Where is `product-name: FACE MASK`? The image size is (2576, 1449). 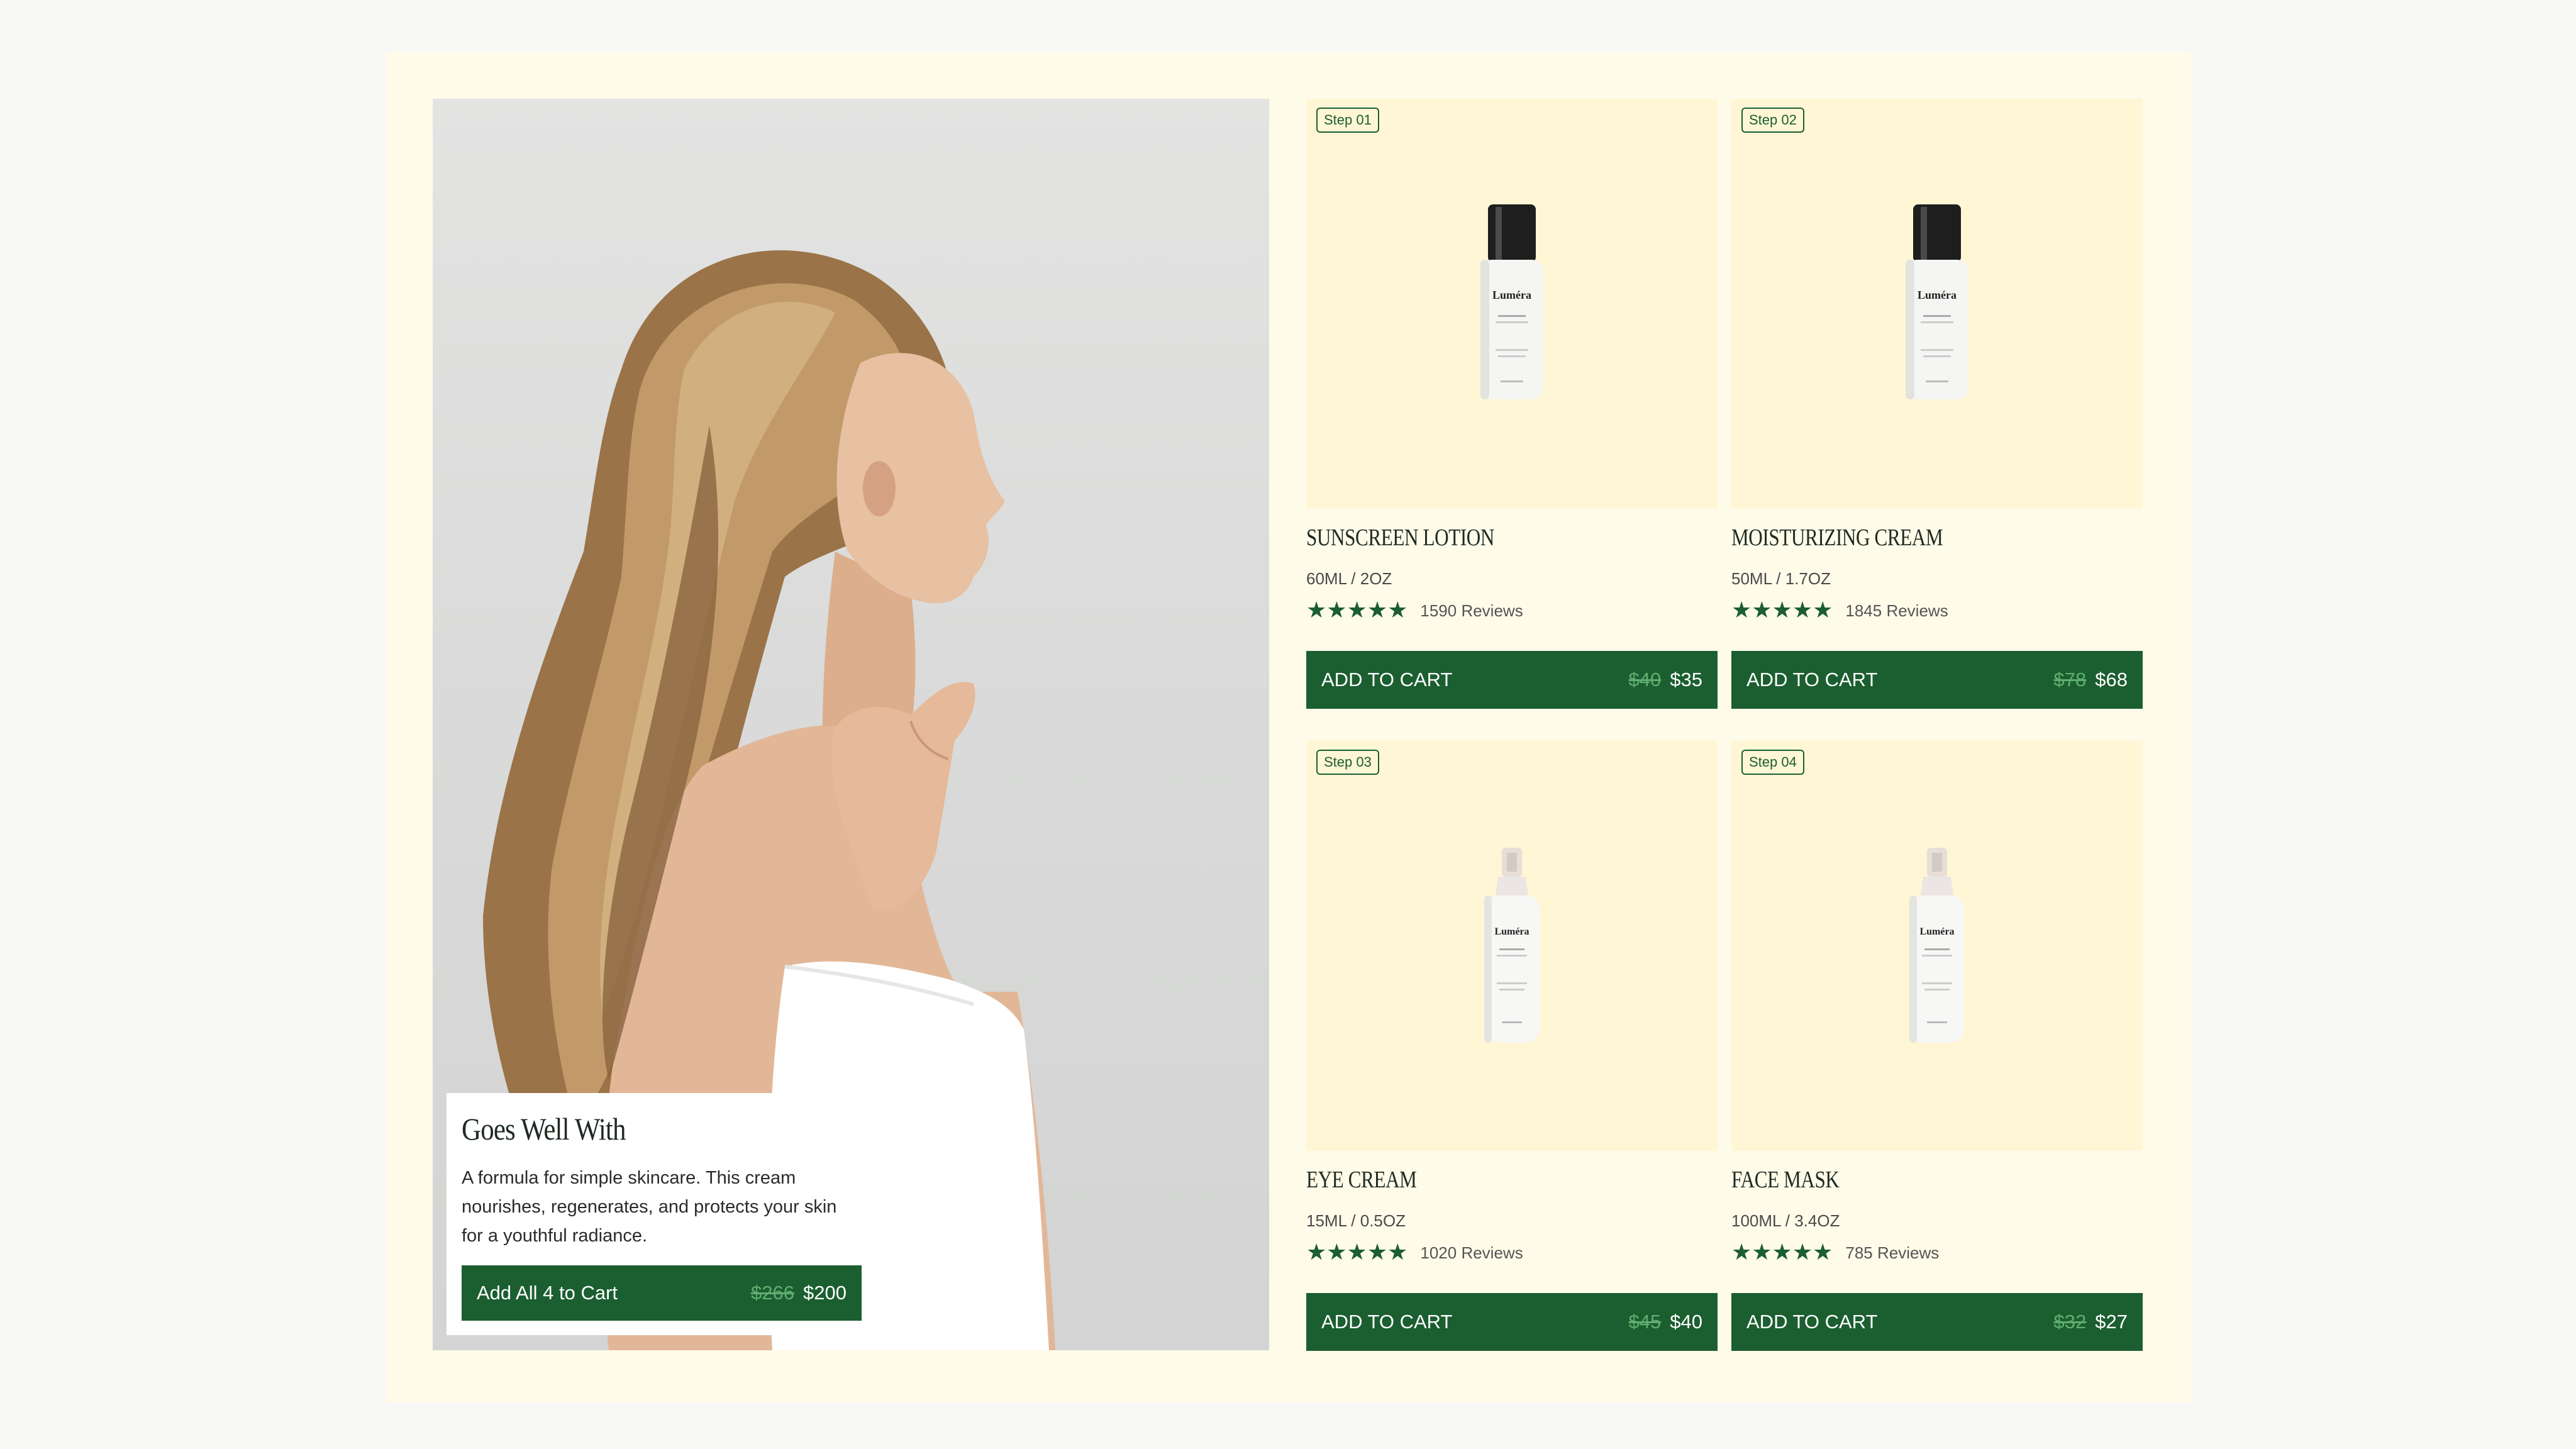
product-name: FACE MASK is located at coordinates (1785, 1180).